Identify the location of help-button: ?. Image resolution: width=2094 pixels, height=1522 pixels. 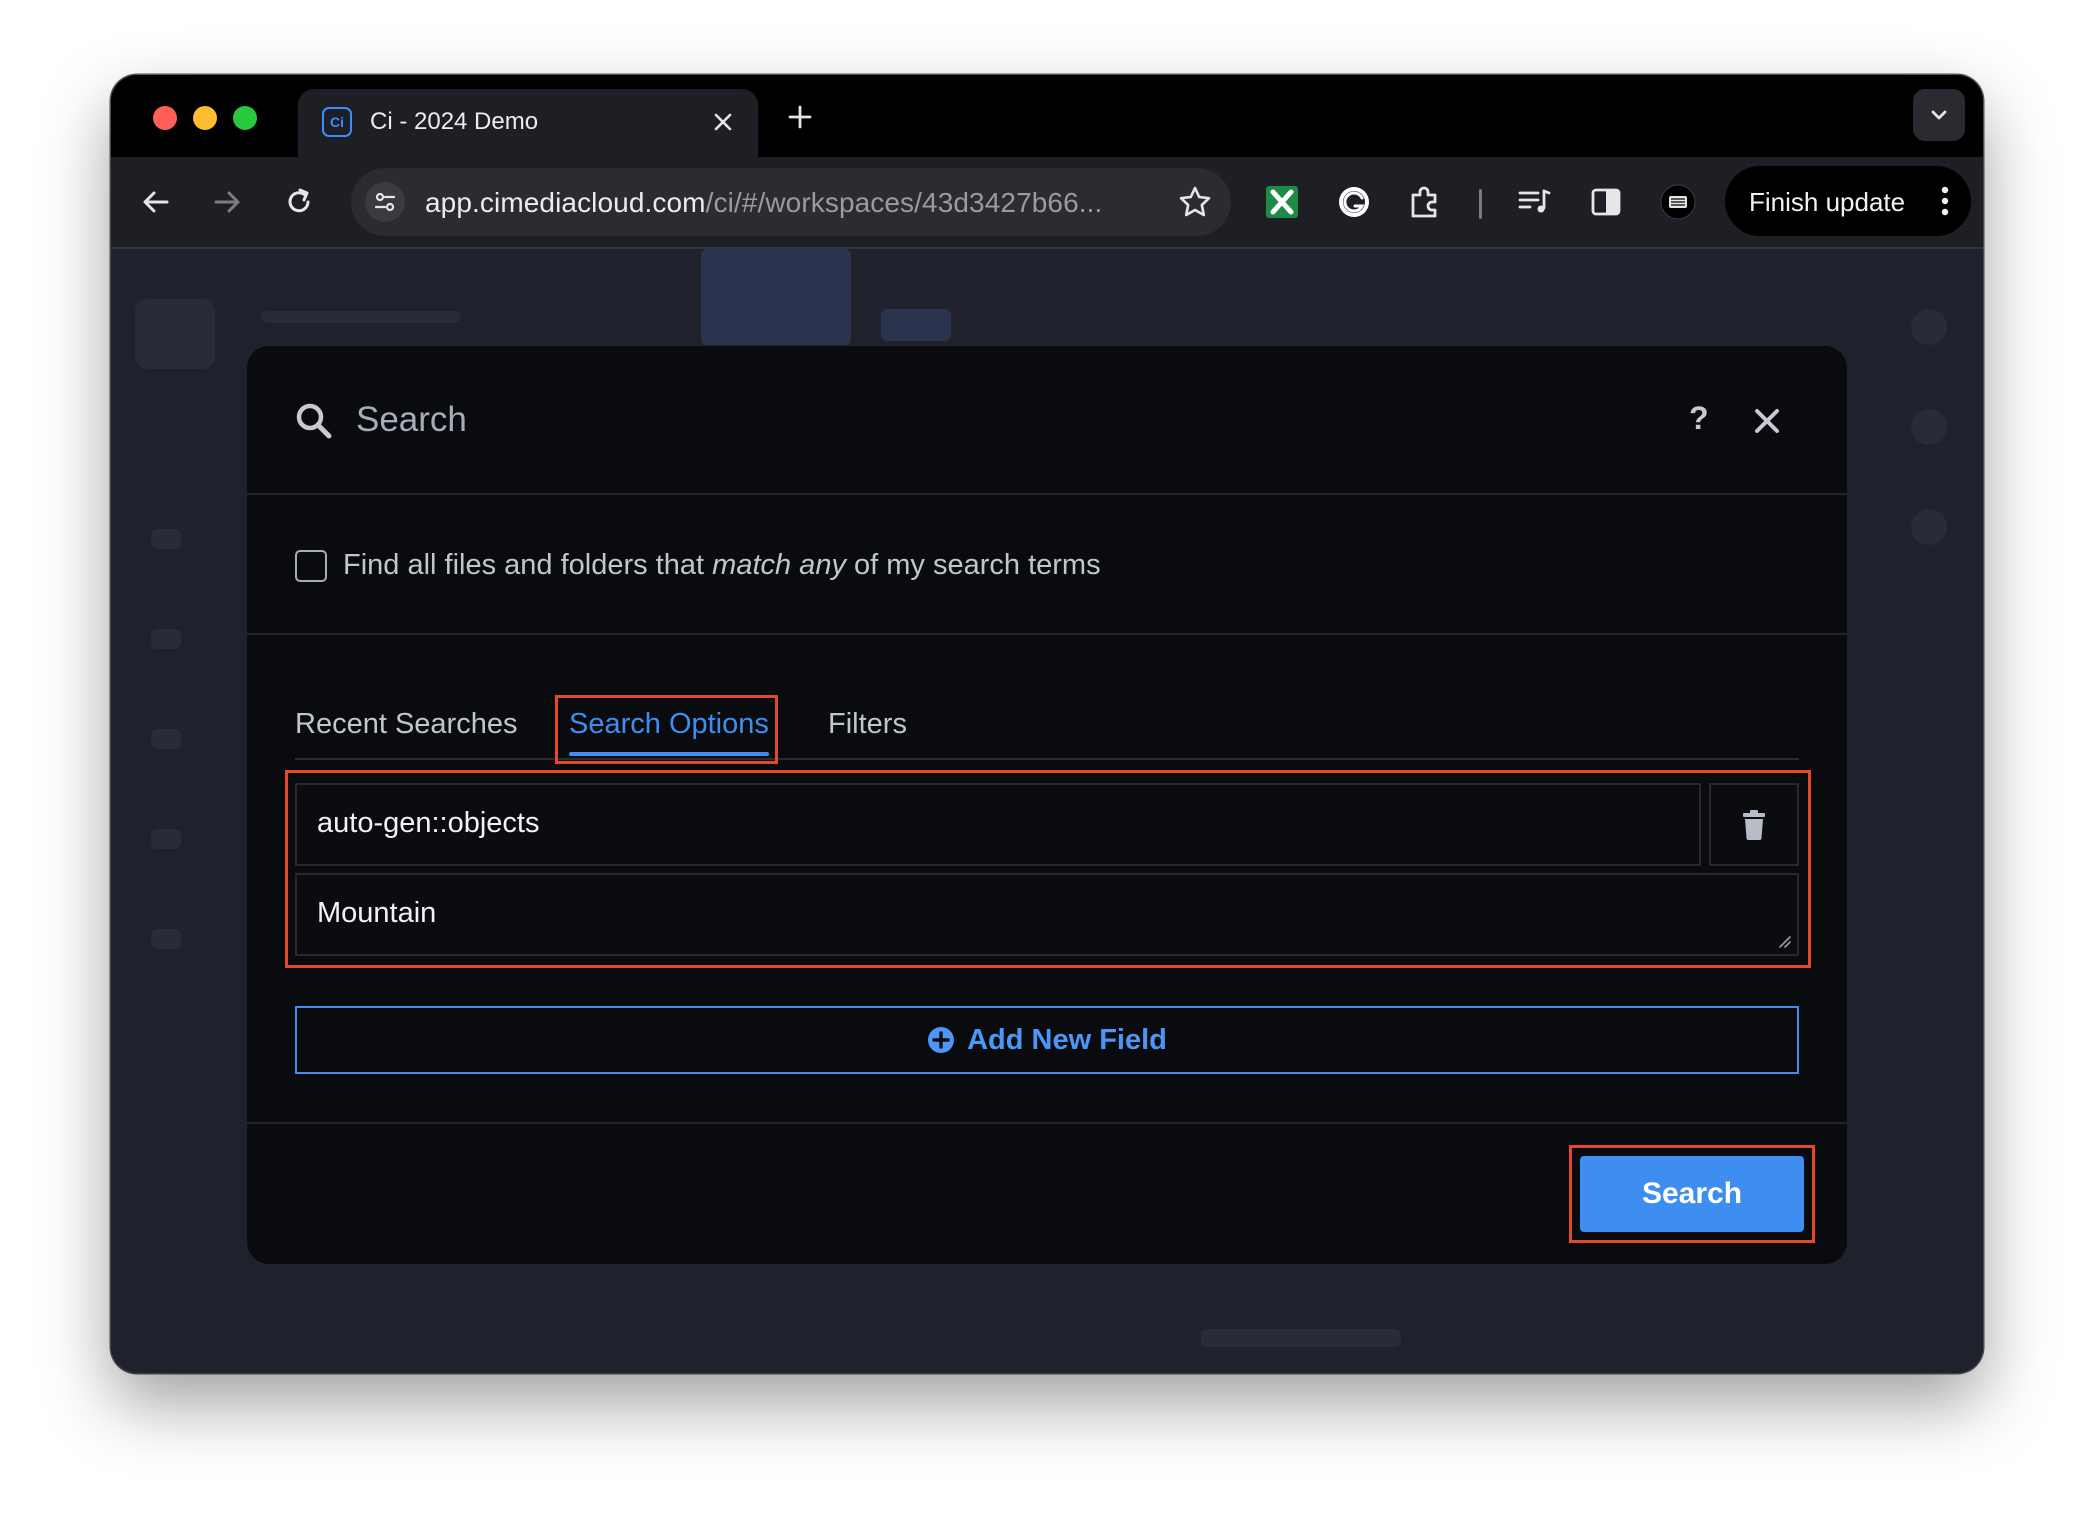
(1699, 418).